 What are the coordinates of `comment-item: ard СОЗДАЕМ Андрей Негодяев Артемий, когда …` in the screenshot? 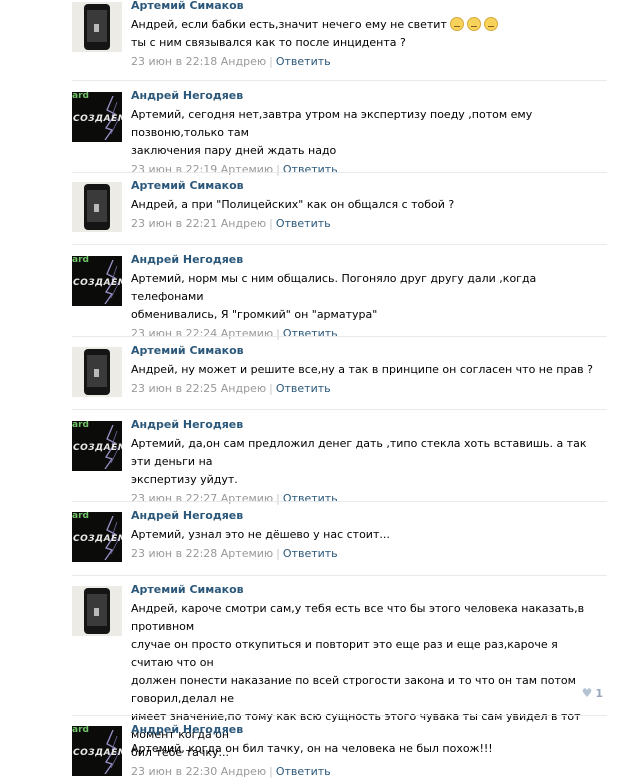 It's located at (303, 753).